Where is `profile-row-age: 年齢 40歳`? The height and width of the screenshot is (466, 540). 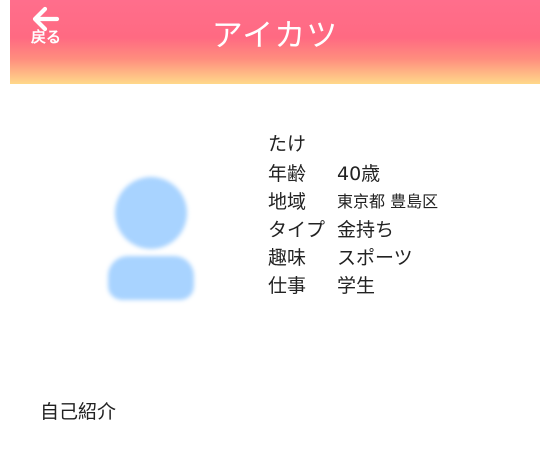 profile-row-age: 年齢 40歳 is located at coordinates (353, 172).